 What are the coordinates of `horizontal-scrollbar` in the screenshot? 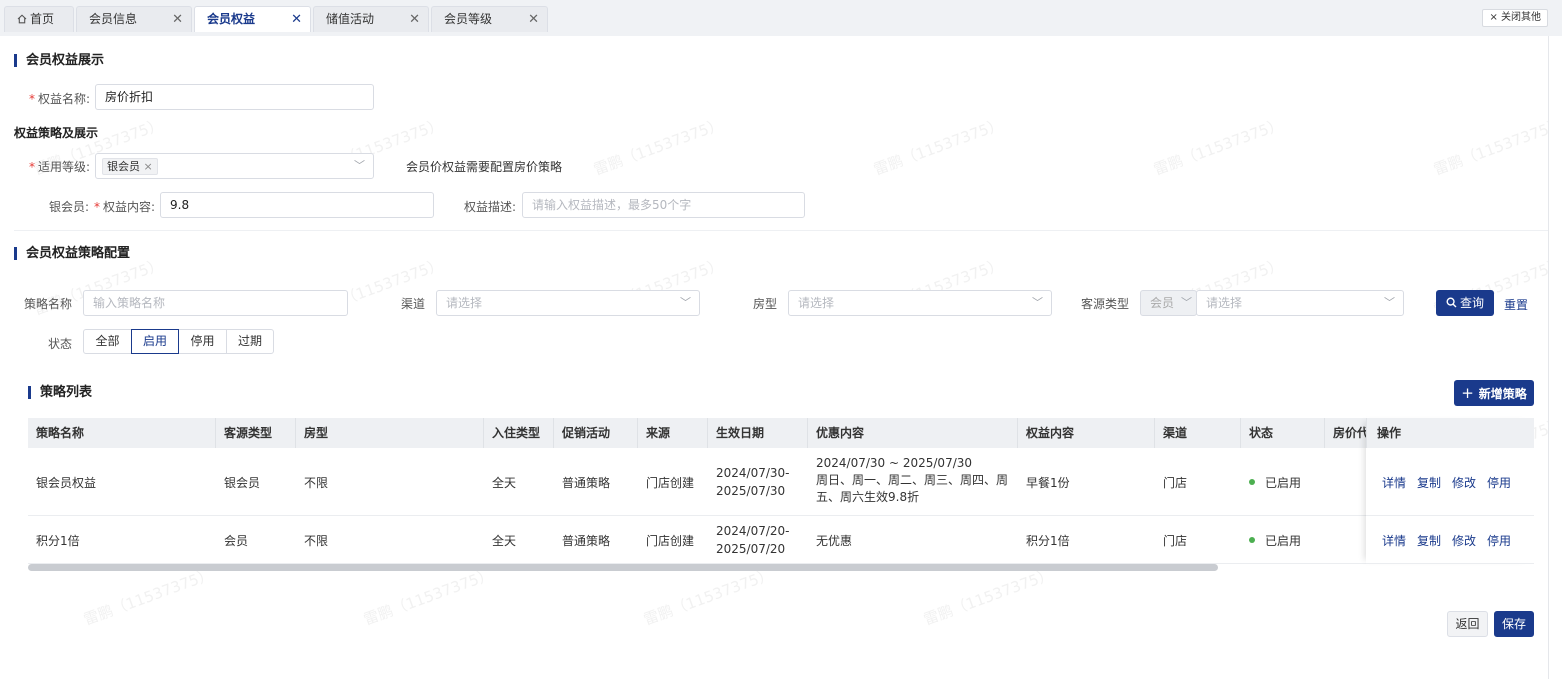 It's located at (623, 567).